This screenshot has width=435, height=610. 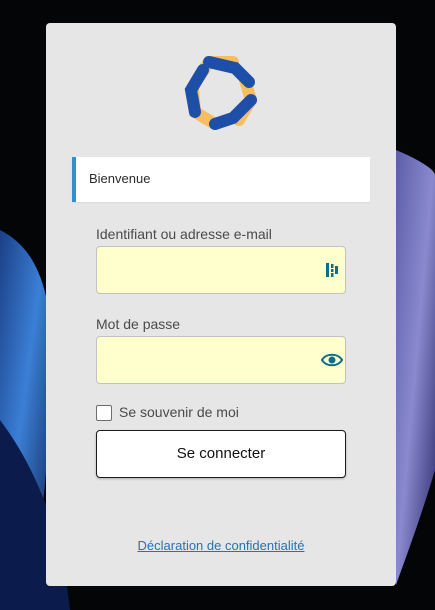 What do you see at coordinates (104, 413) in the screenshot?
I see `remember-me-checkbox` at bounding box center [104, 413].